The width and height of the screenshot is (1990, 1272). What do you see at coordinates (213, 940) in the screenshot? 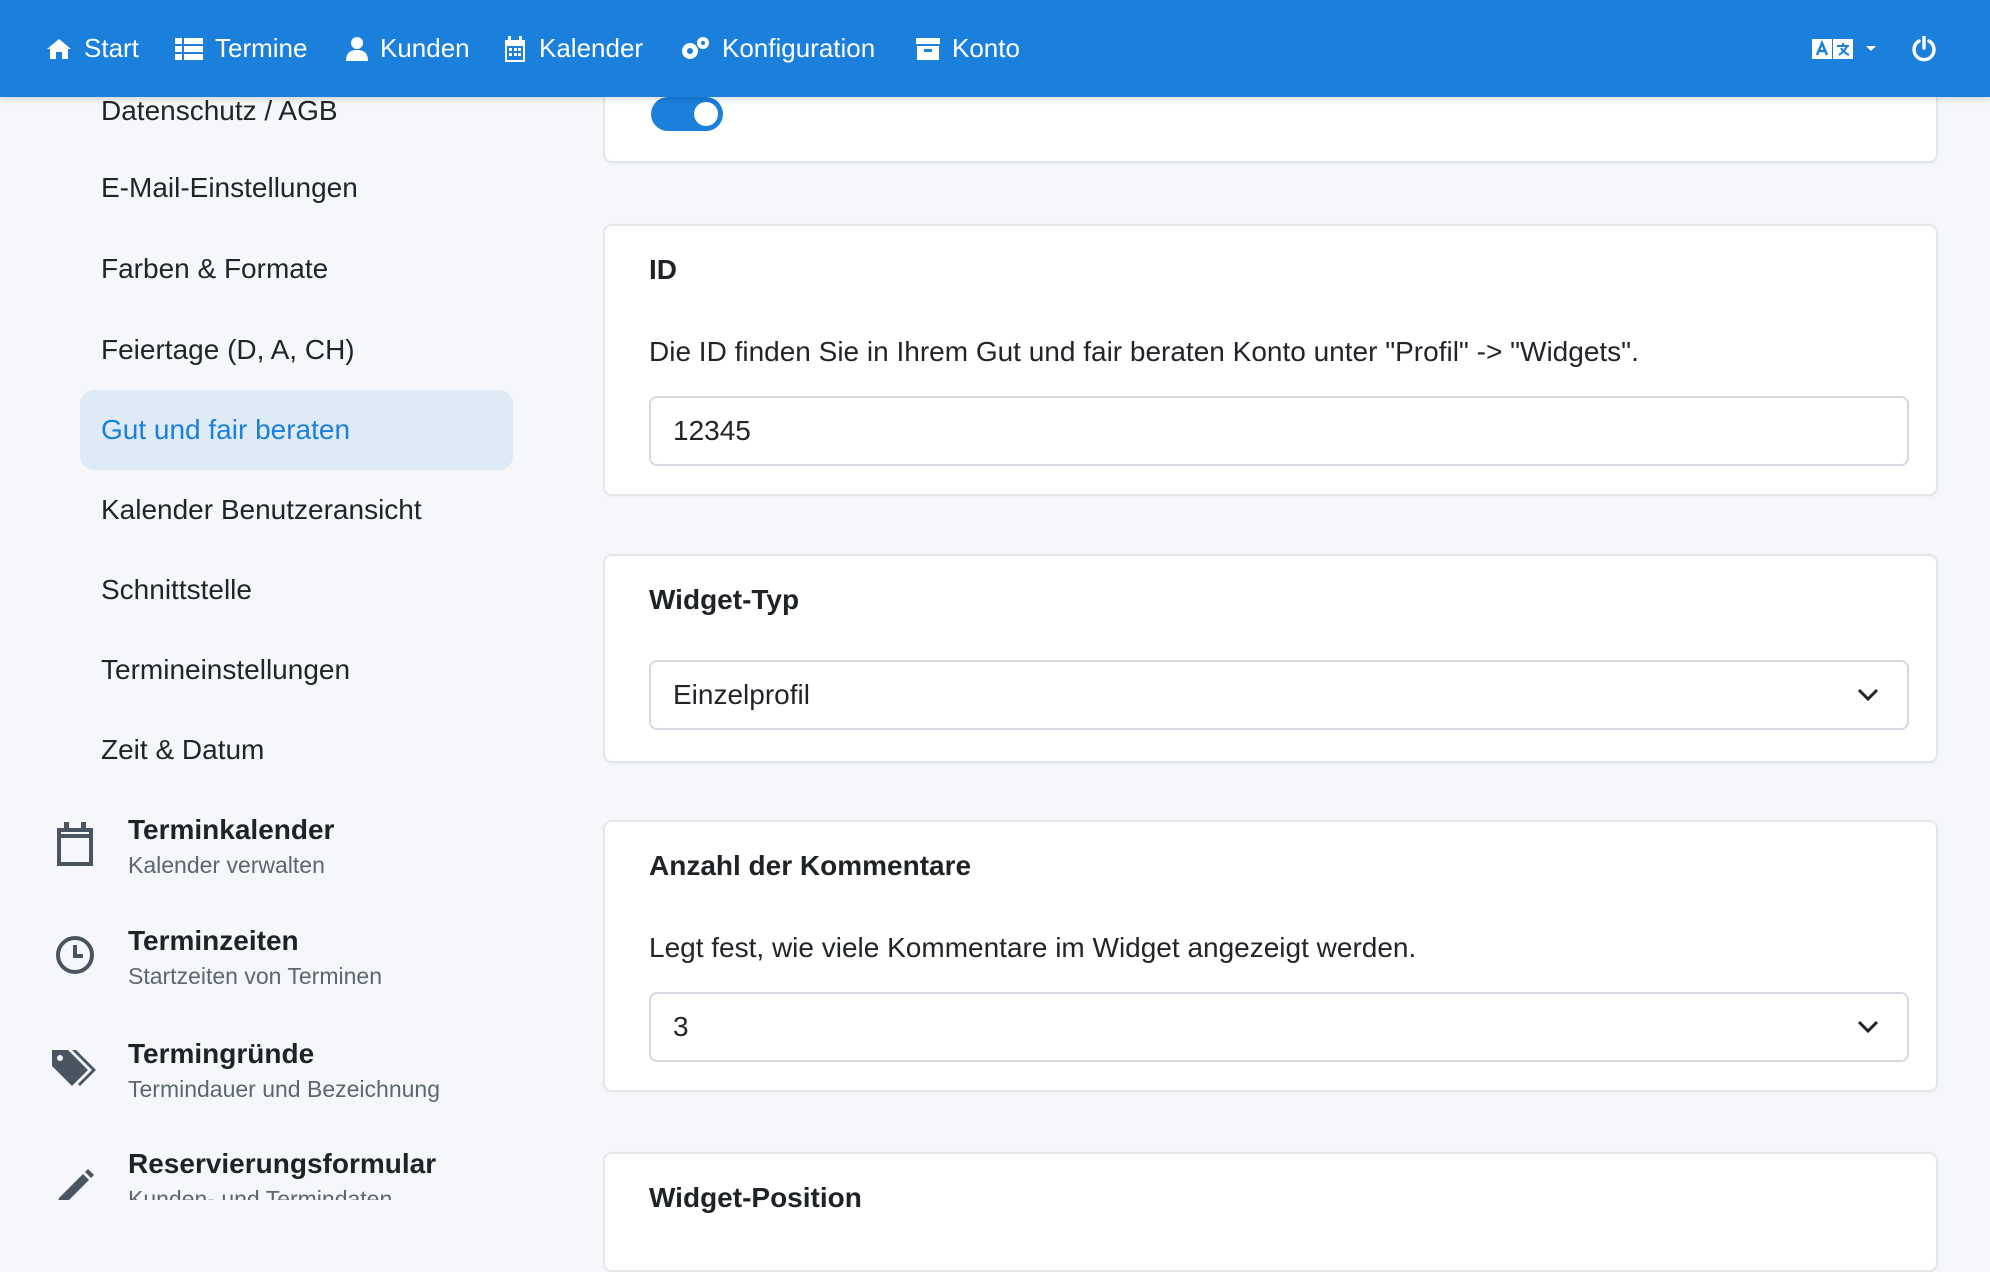
I see `section-title: Terminzeiten` at bounding box center [213, 940].